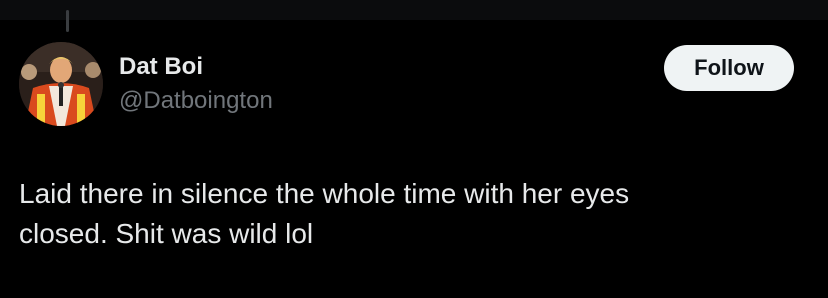 This screenshot has width=828, height=298. What do you see at coordinates (67, 21) in the screenshot?
I see `thread-connector-line` at bounding box center [67, 21].